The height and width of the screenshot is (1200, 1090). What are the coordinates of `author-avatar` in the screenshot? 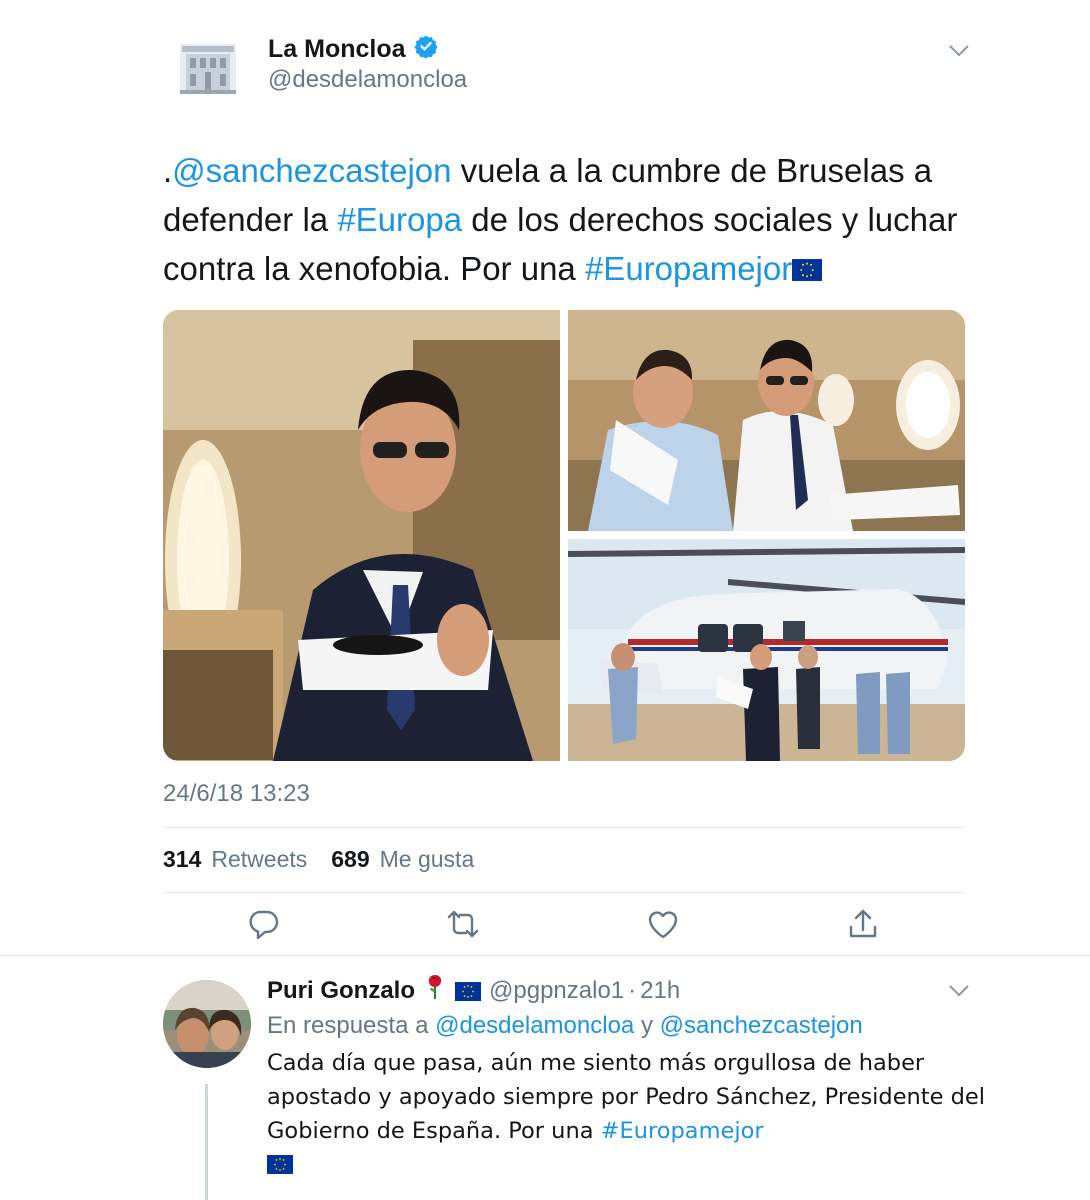 It's located at (208, 68).